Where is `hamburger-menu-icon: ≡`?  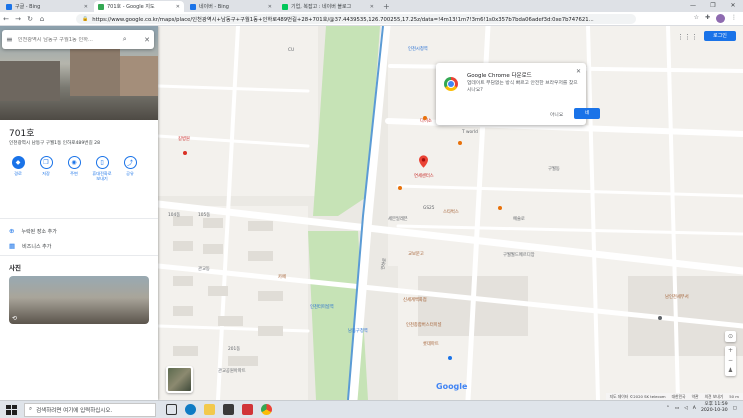 hamburger-menu-icon: ≡ is located at coordinates (9, 39).